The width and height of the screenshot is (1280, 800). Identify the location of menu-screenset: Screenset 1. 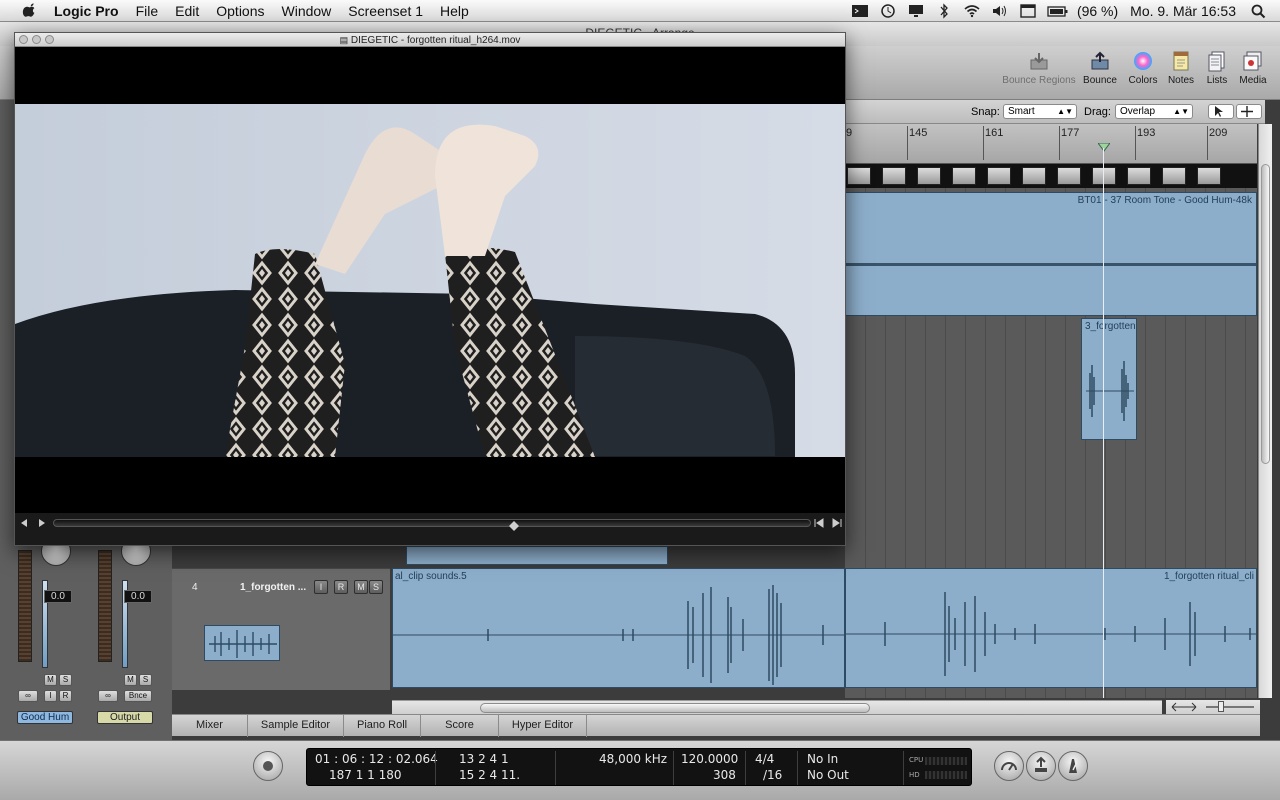
(385, 11).